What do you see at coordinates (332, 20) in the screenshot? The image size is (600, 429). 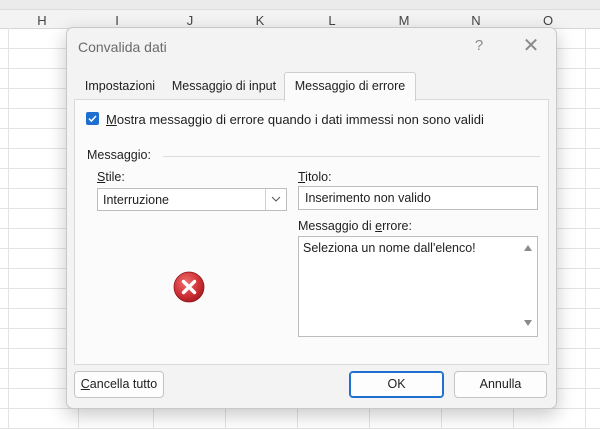 I see `column-header-l: L` at bounding box center [332, 20].